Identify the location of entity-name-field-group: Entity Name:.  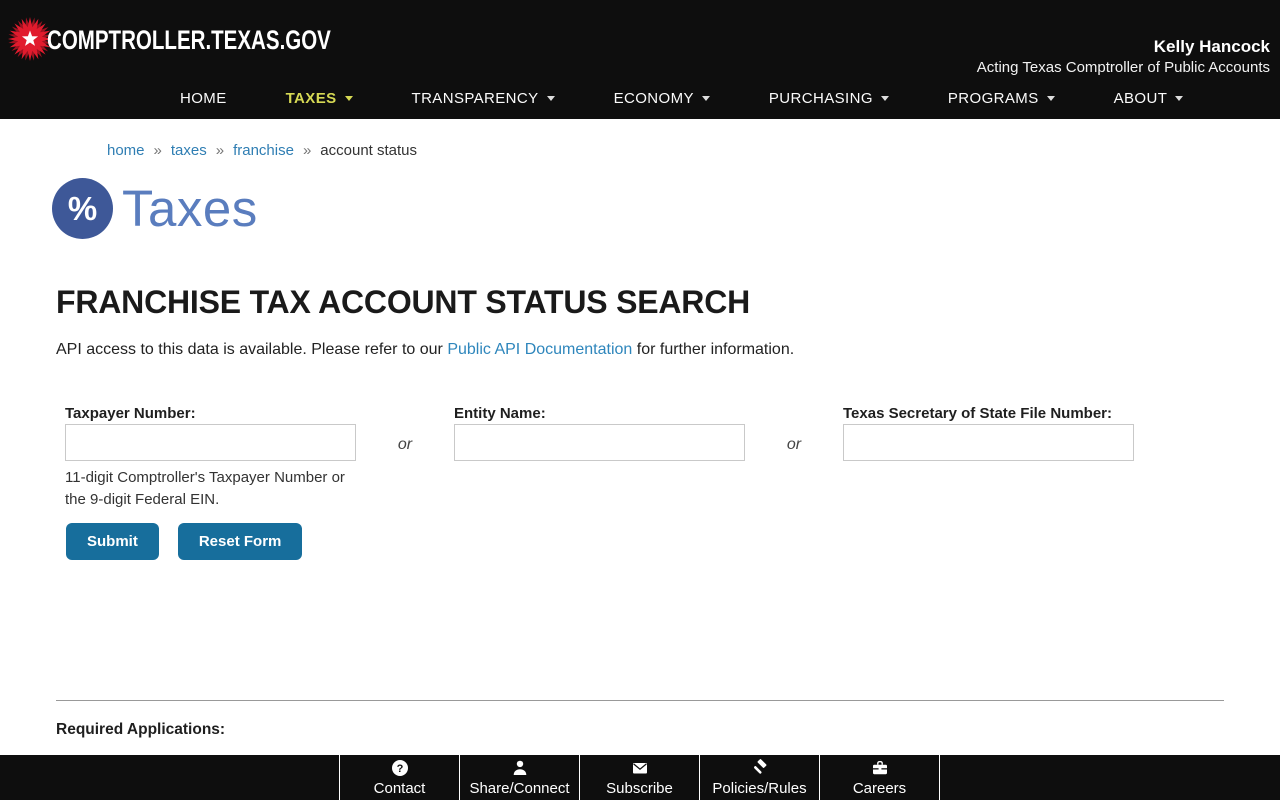
(599, 433).